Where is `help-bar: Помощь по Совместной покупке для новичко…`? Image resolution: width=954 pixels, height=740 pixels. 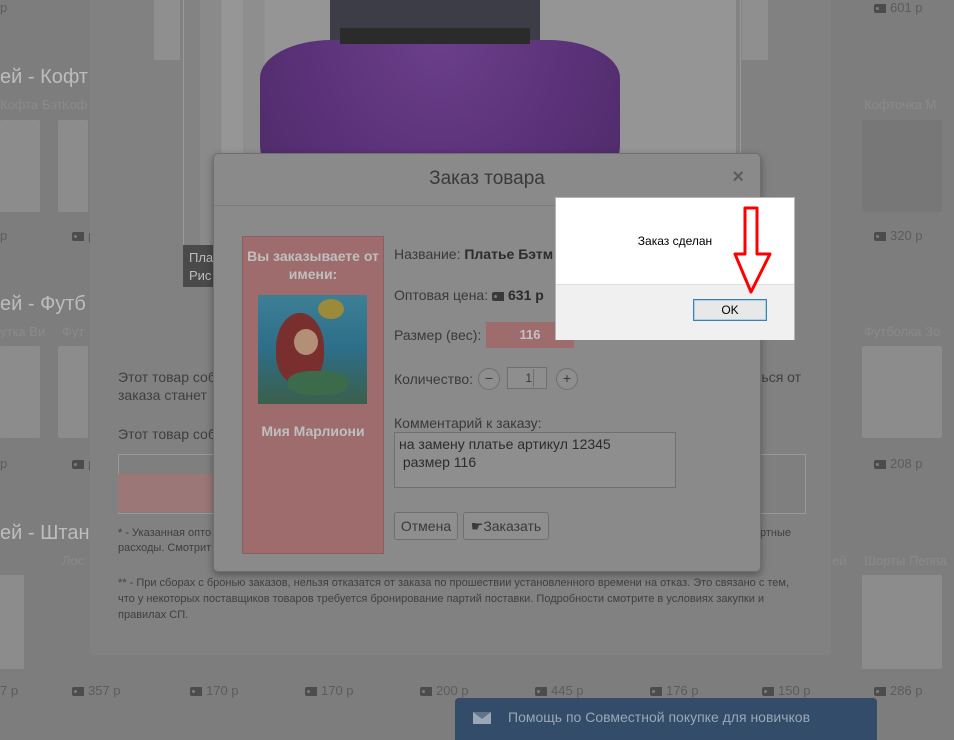
help-bar: Помощь по Совместной покупке для новичко… is located at coordinates (666, 719).